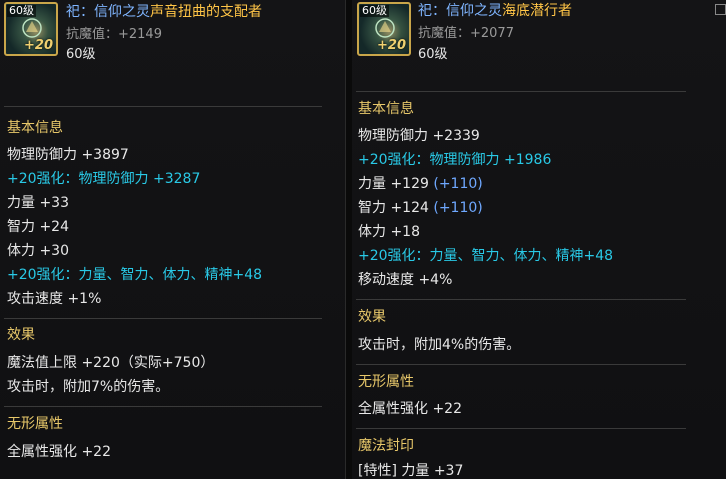 The height and width of the screenshot is (479, 726). I want to click on stat-line-reinforce: +20强化：物理防御力 +3287, so click(104, 179).